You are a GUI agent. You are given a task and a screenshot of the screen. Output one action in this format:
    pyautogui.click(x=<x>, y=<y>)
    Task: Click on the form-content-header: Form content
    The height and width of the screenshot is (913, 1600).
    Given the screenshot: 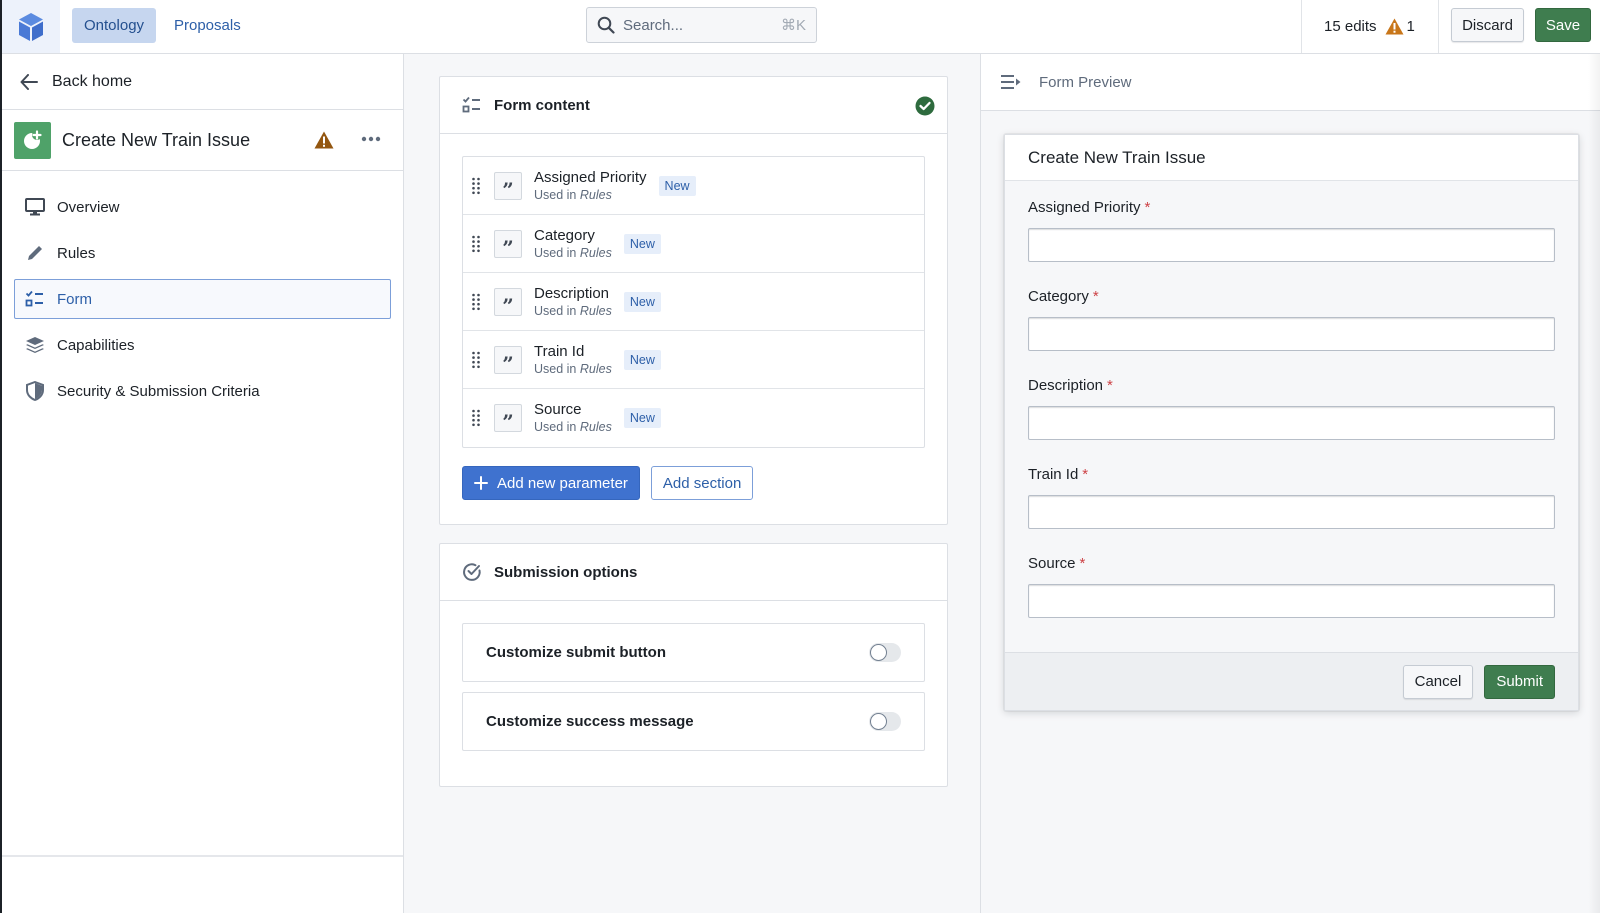 What is the action you would take?
    pyautogui.click(x=693, y=105)
    